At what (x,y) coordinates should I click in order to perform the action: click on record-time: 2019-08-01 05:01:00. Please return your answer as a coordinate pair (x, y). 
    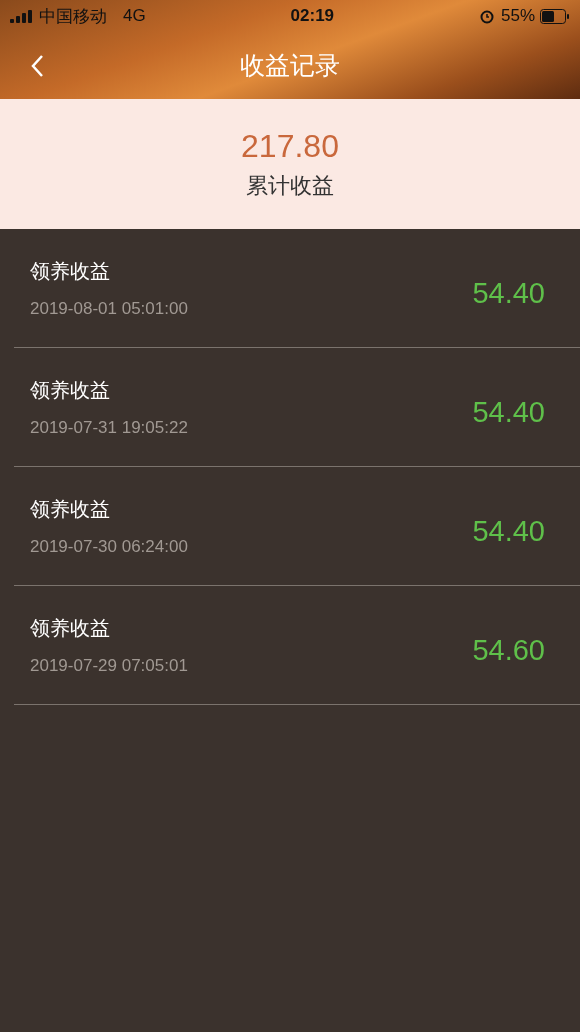
    Looking at the image, I should click on (109, 308).